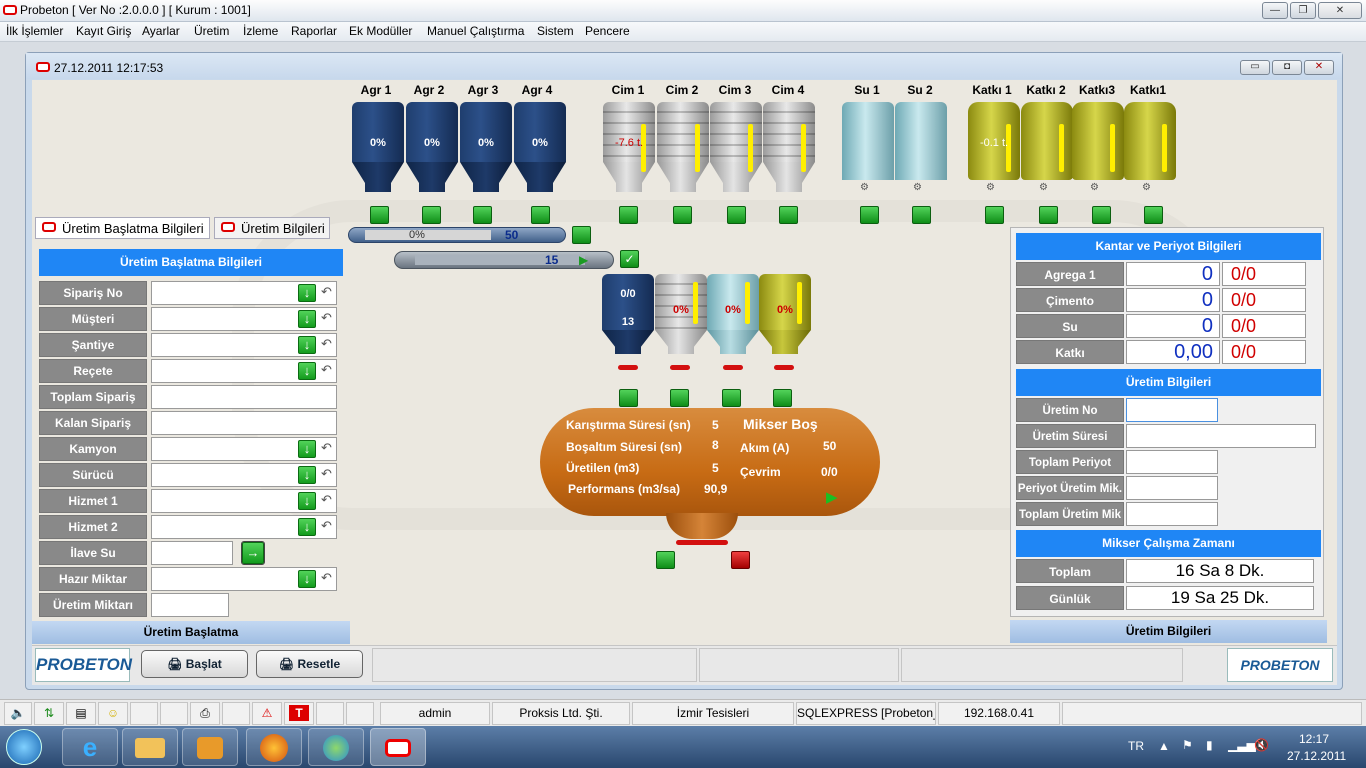 The image size is (1366, 768). Describe the element at coordinates (1209, 745) in the screenshot. I see `tray-battery-icon: ▮` at that location.